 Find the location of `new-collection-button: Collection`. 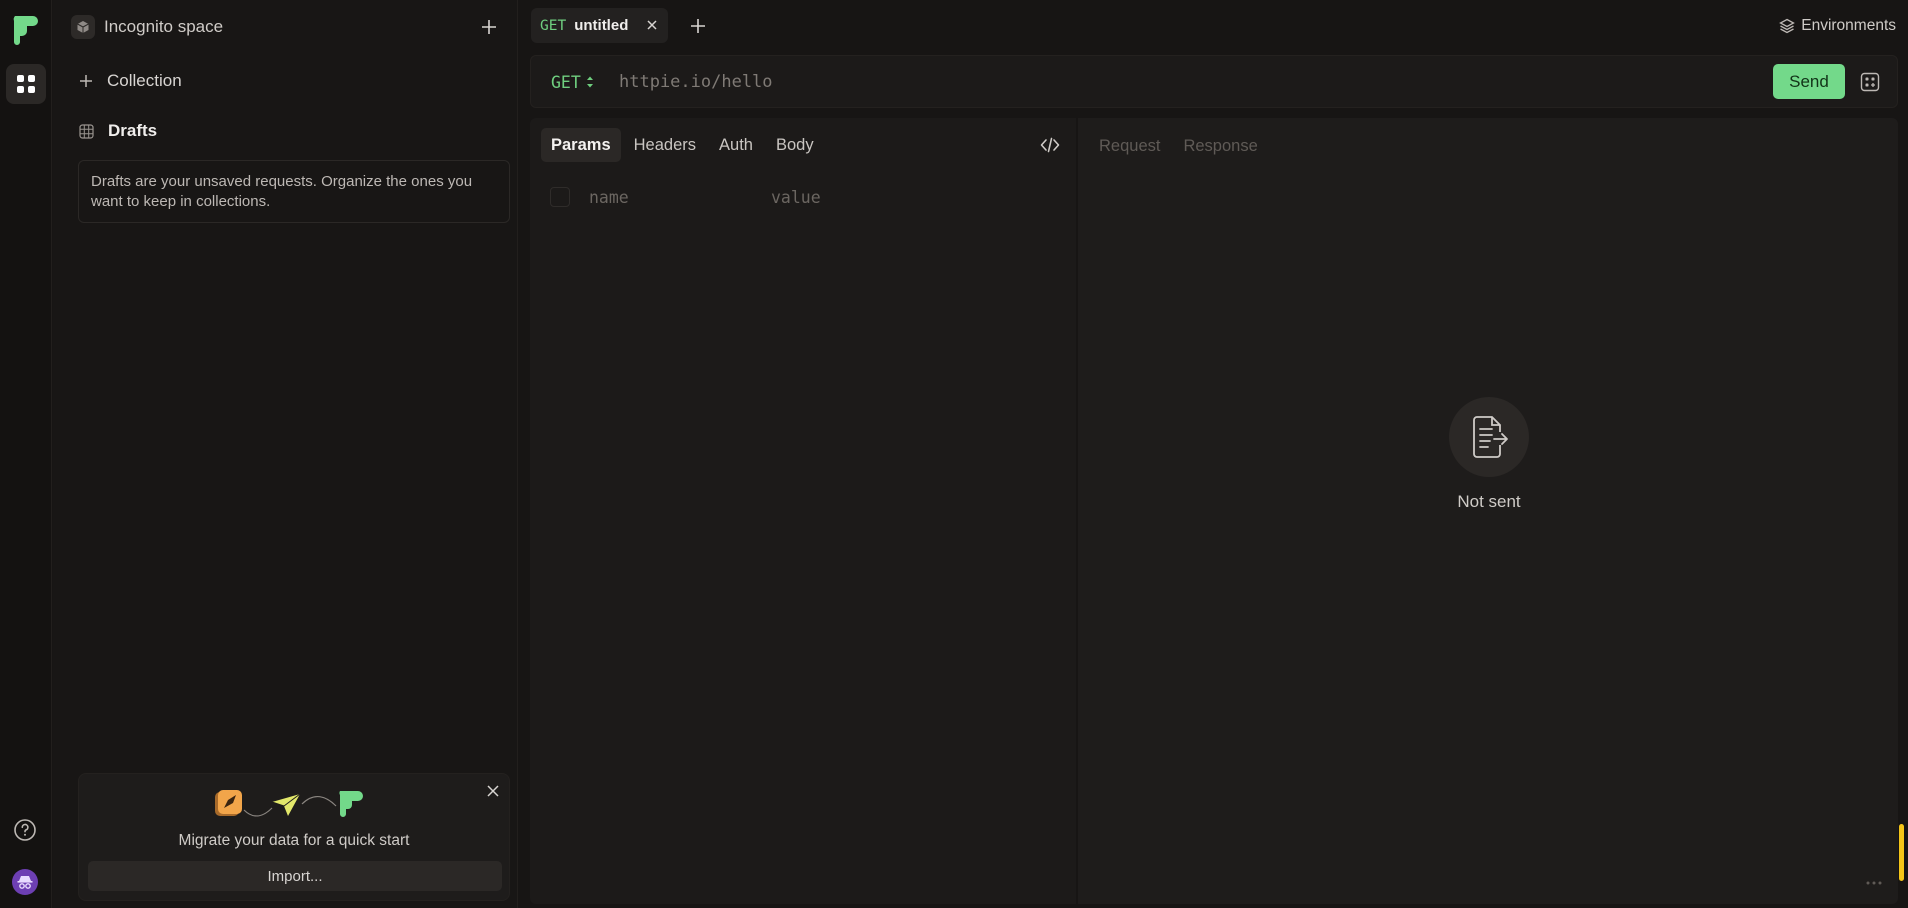

new-collection-button: Collection is located at coordinates (130, 81).